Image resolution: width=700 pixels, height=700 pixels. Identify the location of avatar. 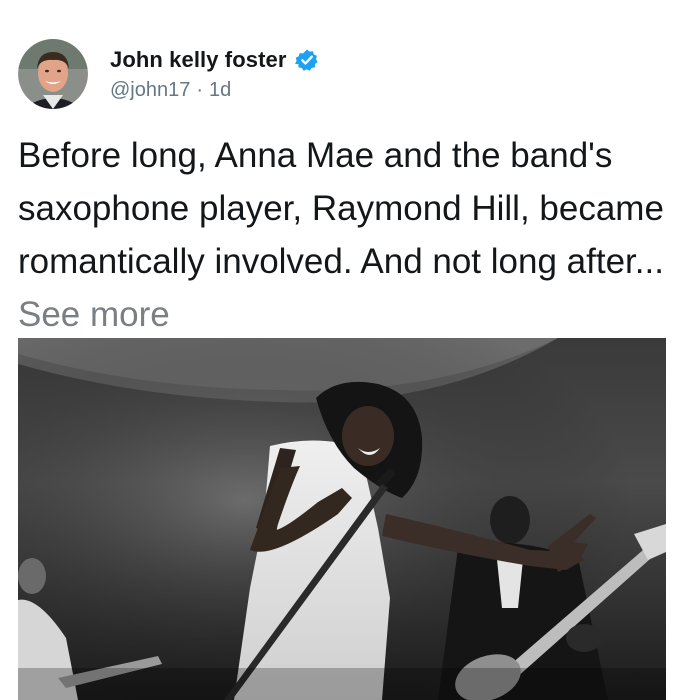
(53, 74).